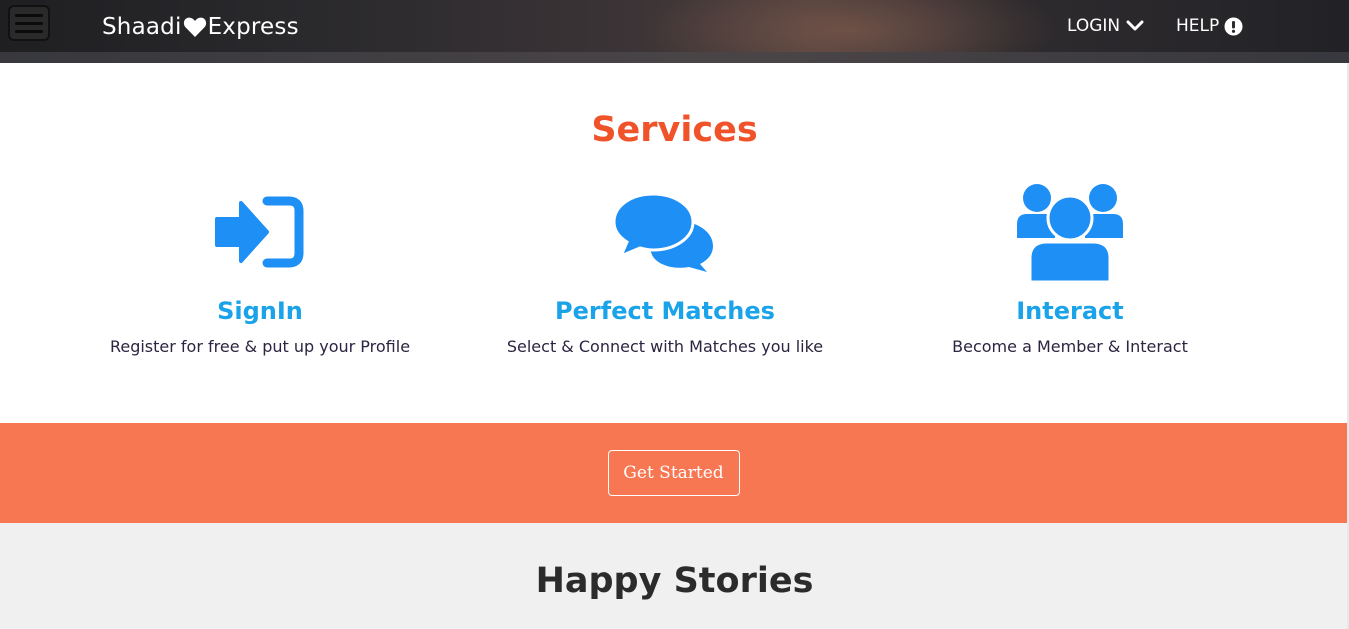 The width and height of the screenshot is (1349, 629). Describe the element at coordinates (1233, 26) in the screenshot. I see `exclamation-circle-icon` at that location.